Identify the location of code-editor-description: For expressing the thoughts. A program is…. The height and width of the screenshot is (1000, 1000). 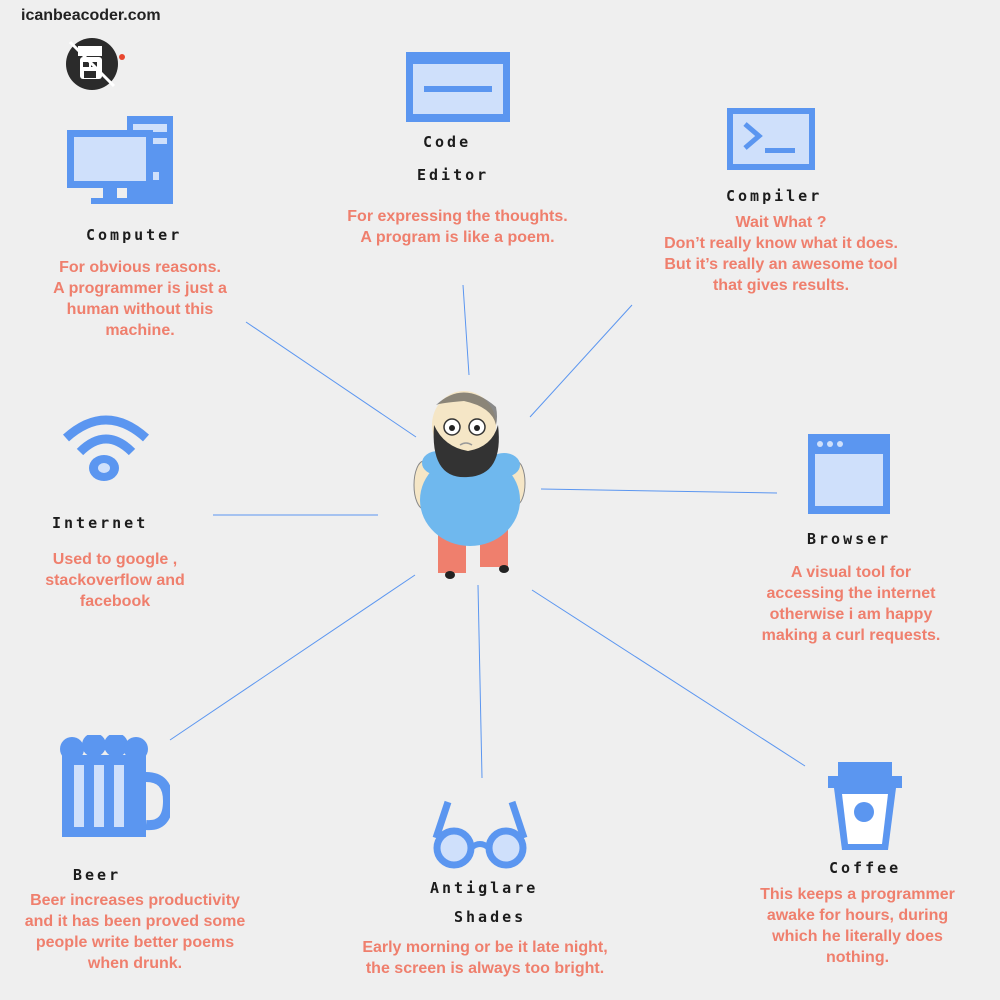
(457, 227).